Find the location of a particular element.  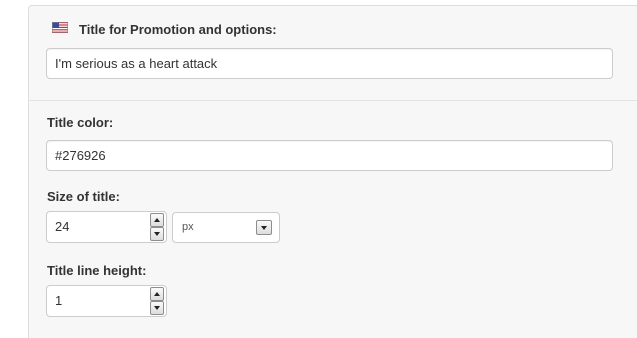

chevron-down-icon is located at coordinates (264, 228).